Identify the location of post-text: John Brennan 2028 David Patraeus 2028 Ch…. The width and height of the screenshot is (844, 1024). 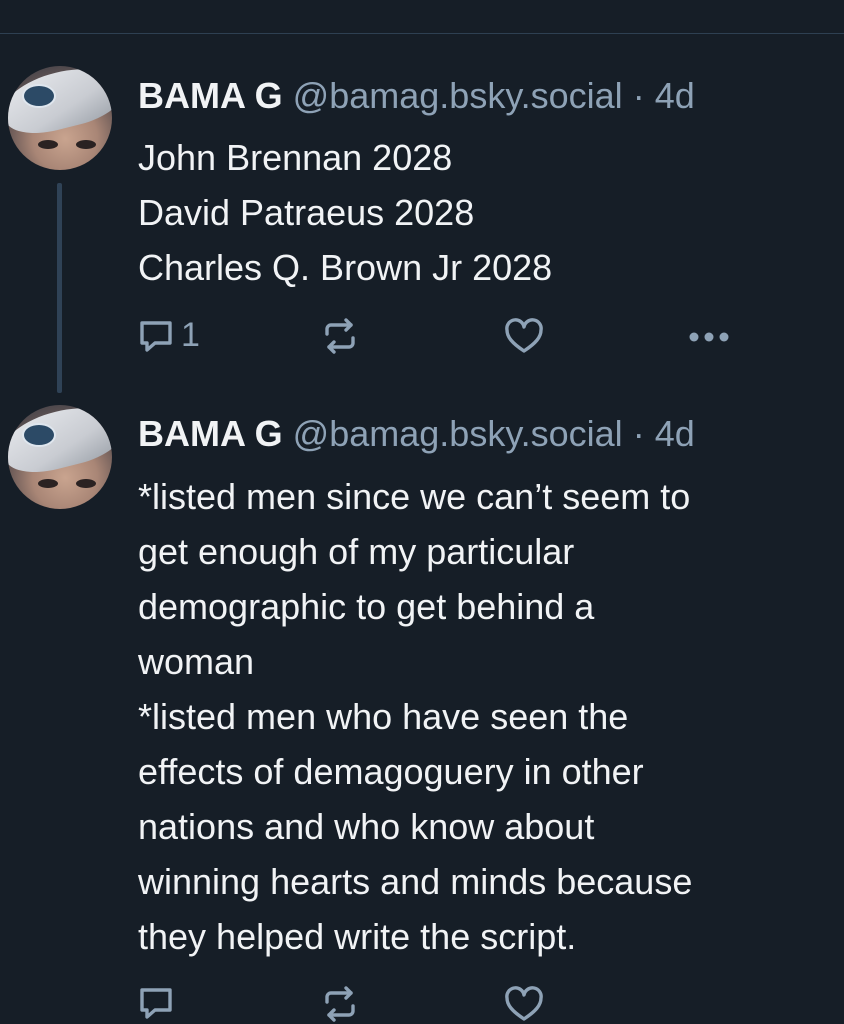
(483, 212).